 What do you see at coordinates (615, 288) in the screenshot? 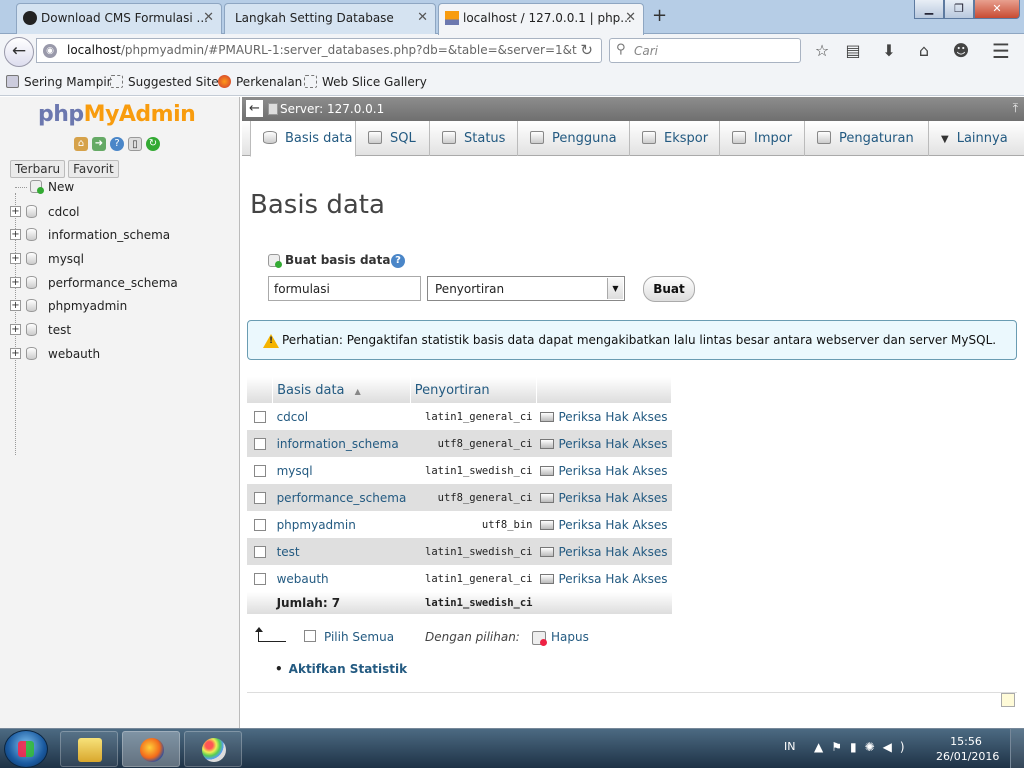
I see `dropdown-arrow-icon: ▼` at bounding box center [615, 288].